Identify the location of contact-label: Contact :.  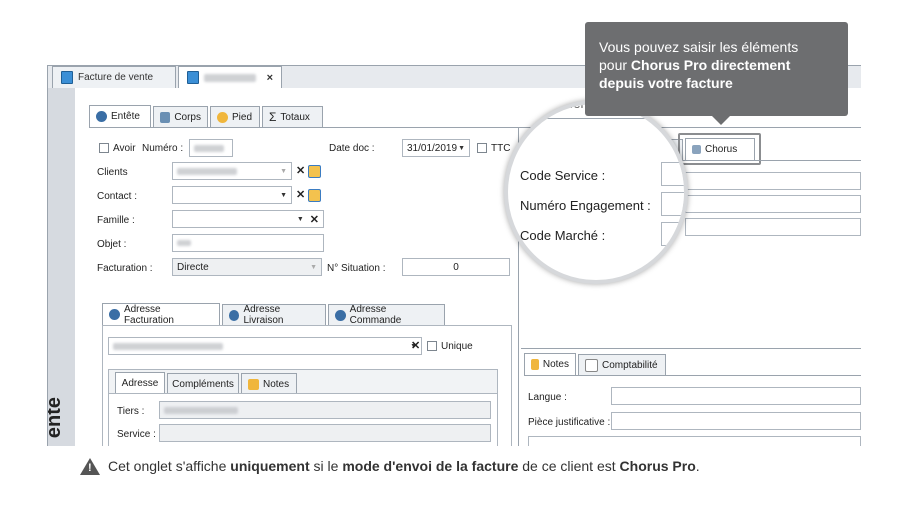
(117, 196).